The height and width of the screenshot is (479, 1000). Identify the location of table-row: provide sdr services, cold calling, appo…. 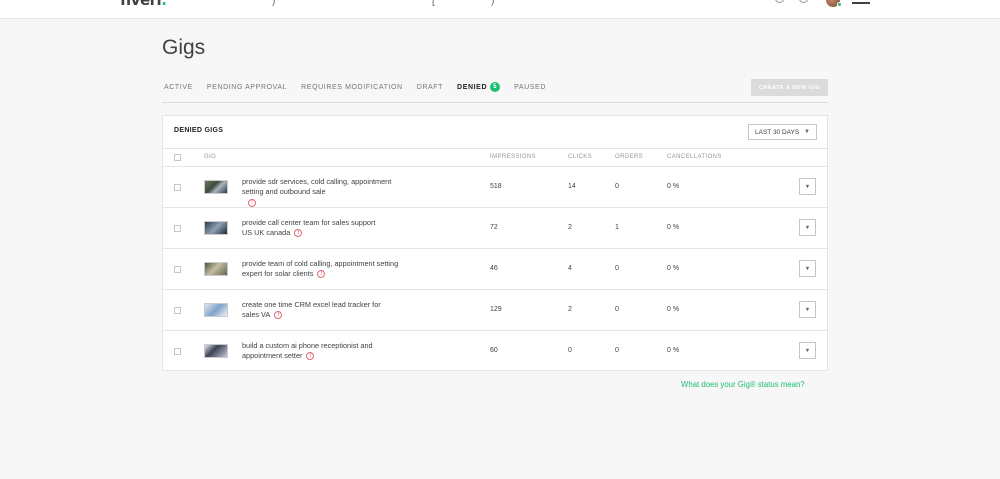
(495, 187).